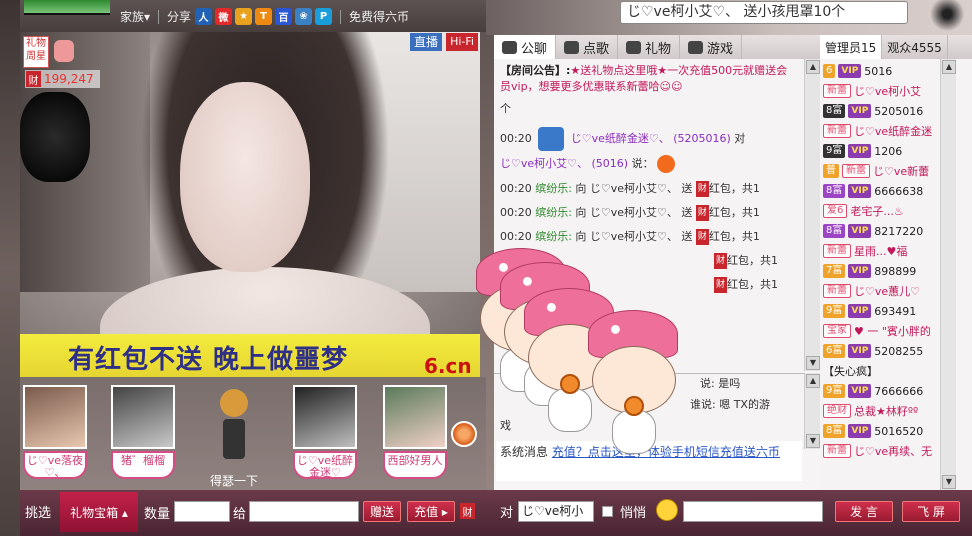 The height and width of the screenshot is (536, 972). I want to click on gift-box-button: 礼物宝箱 ▴, so click(99, 512).